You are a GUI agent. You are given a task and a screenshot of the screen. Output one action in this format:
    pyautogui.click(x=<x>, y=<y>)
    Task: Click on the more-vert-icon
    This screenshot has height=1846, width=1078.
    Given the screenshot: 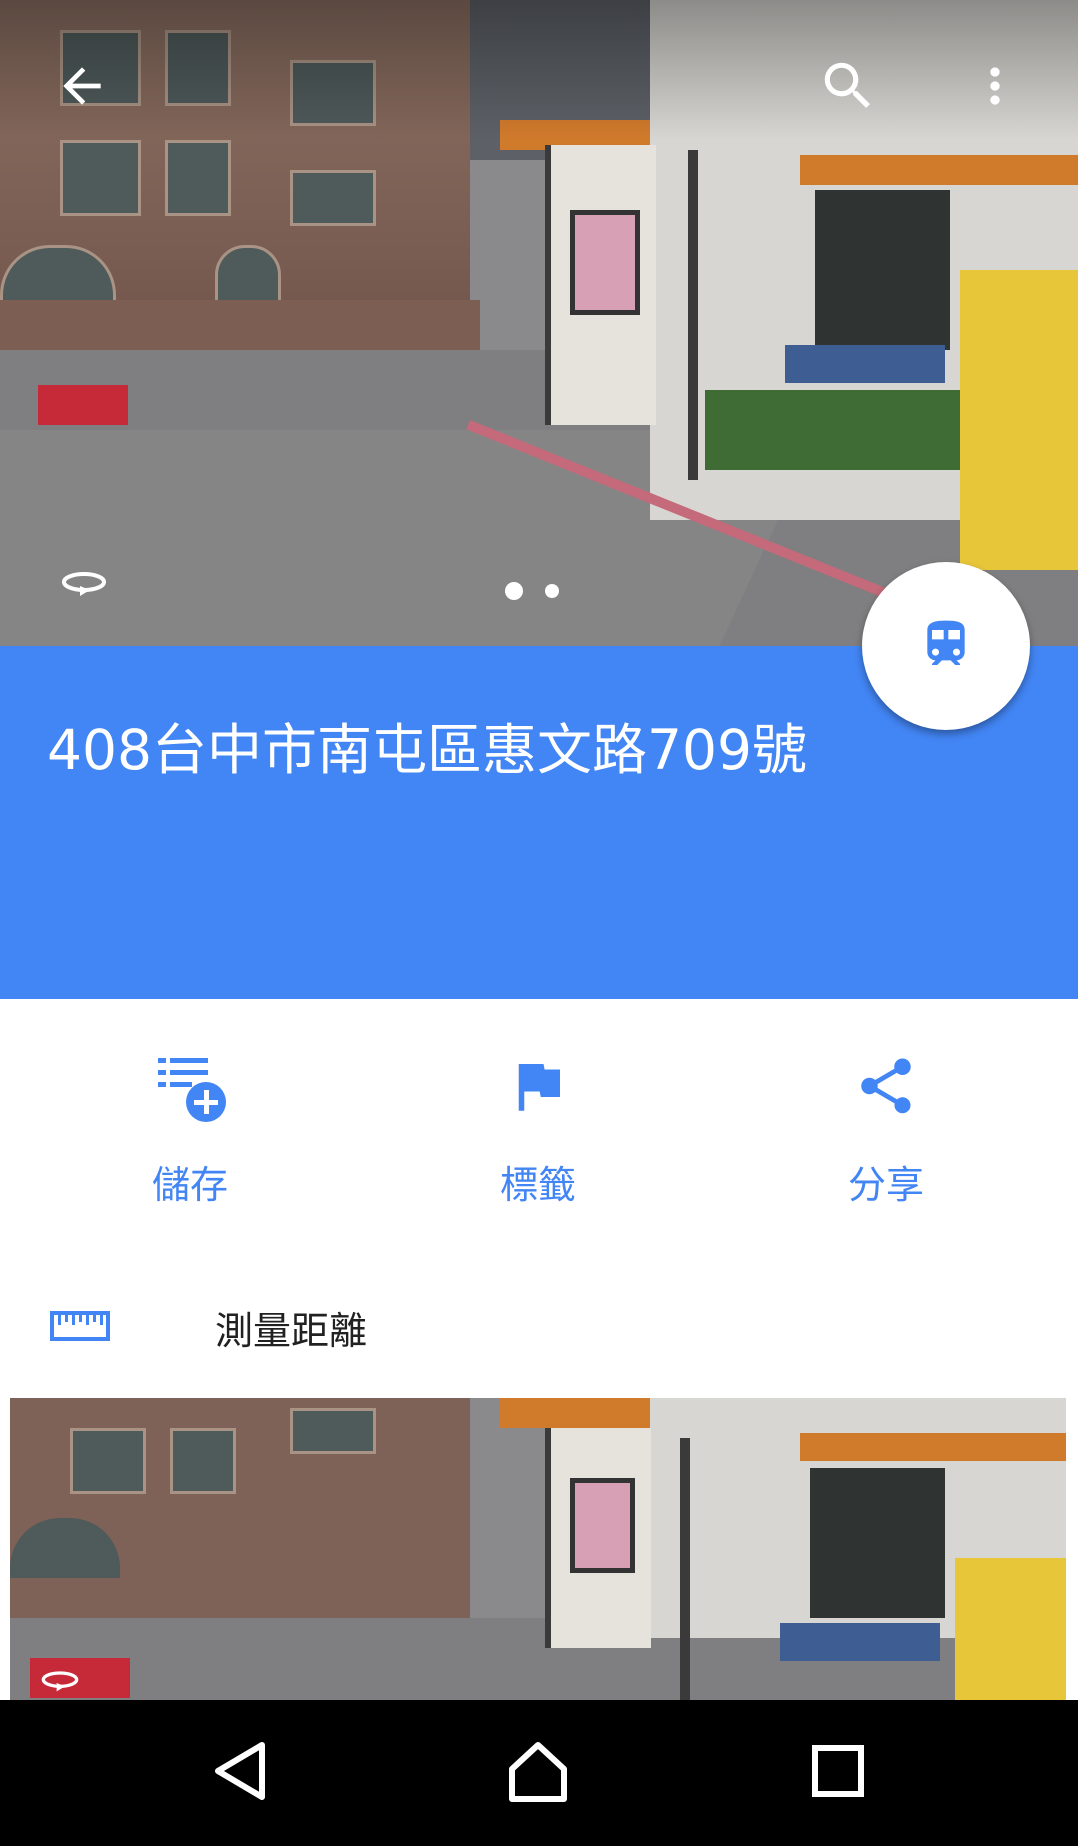 What is the action you would take?
    pyautogui.click(x=995, y=88)
    